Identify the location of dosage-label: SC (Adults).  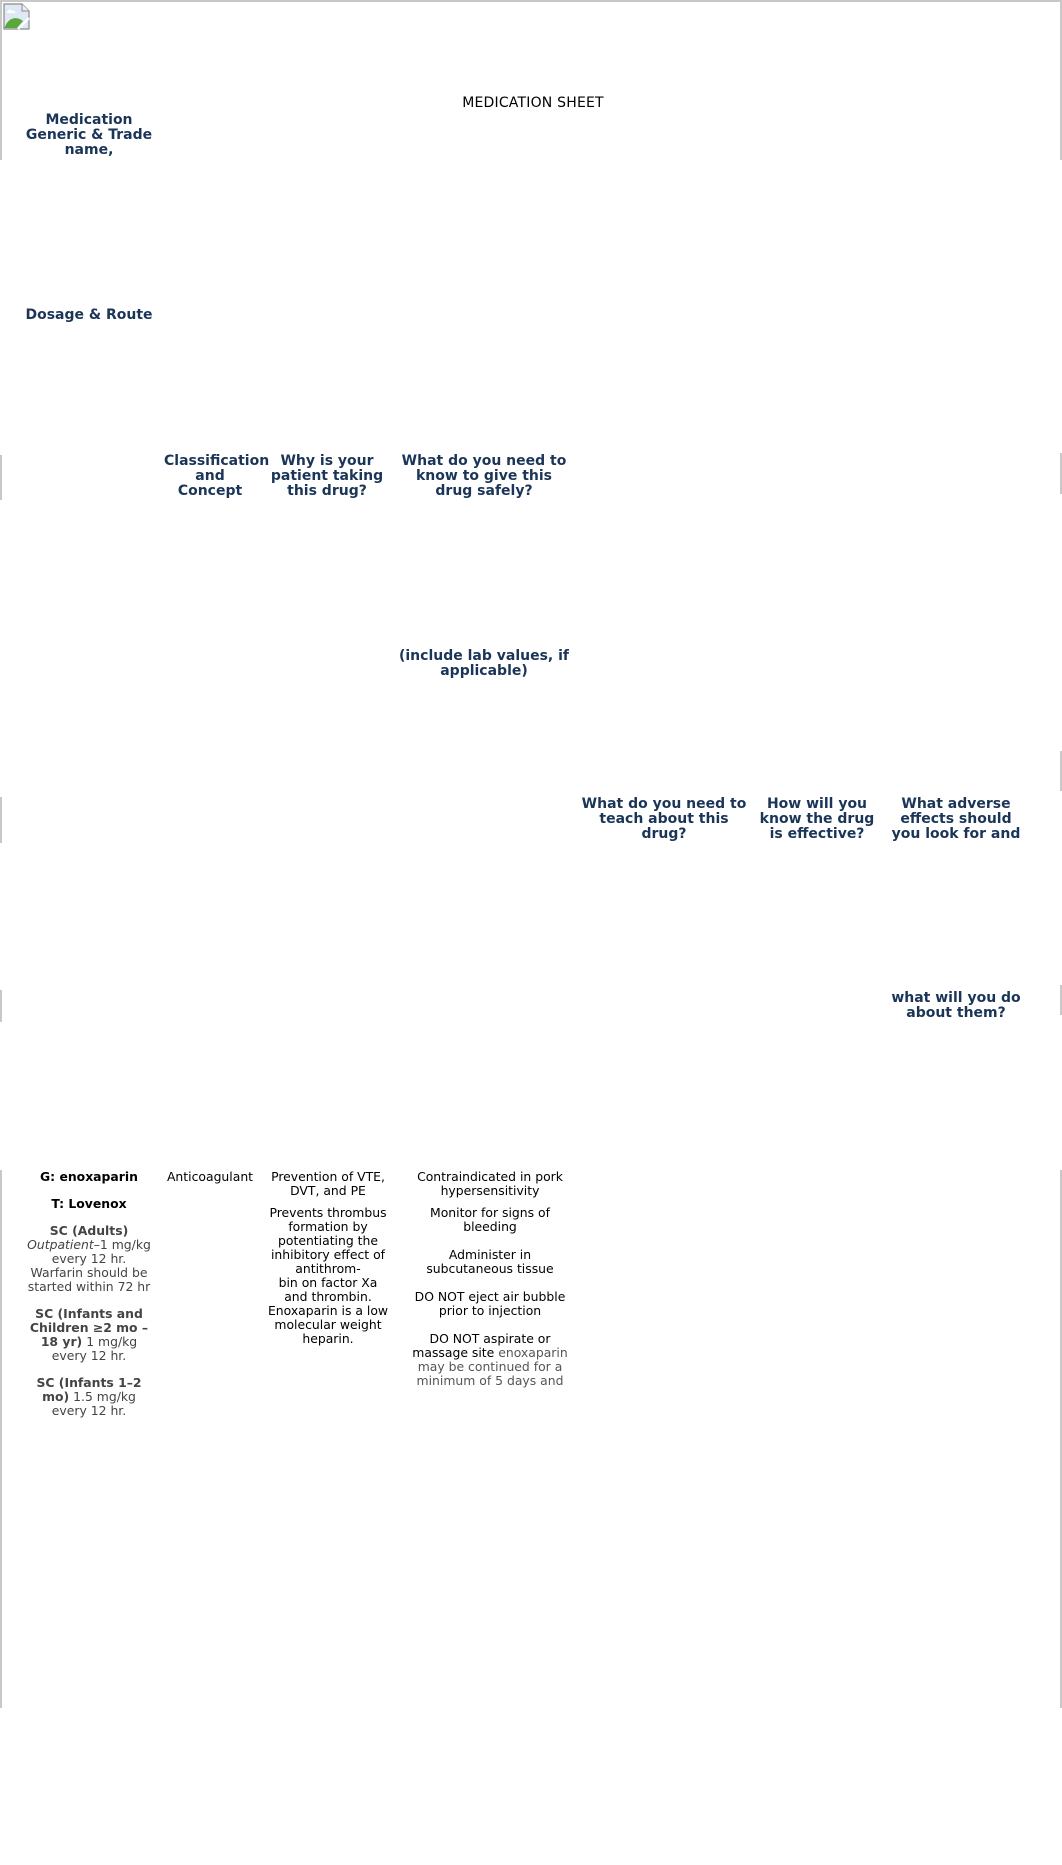
(89, 1230).